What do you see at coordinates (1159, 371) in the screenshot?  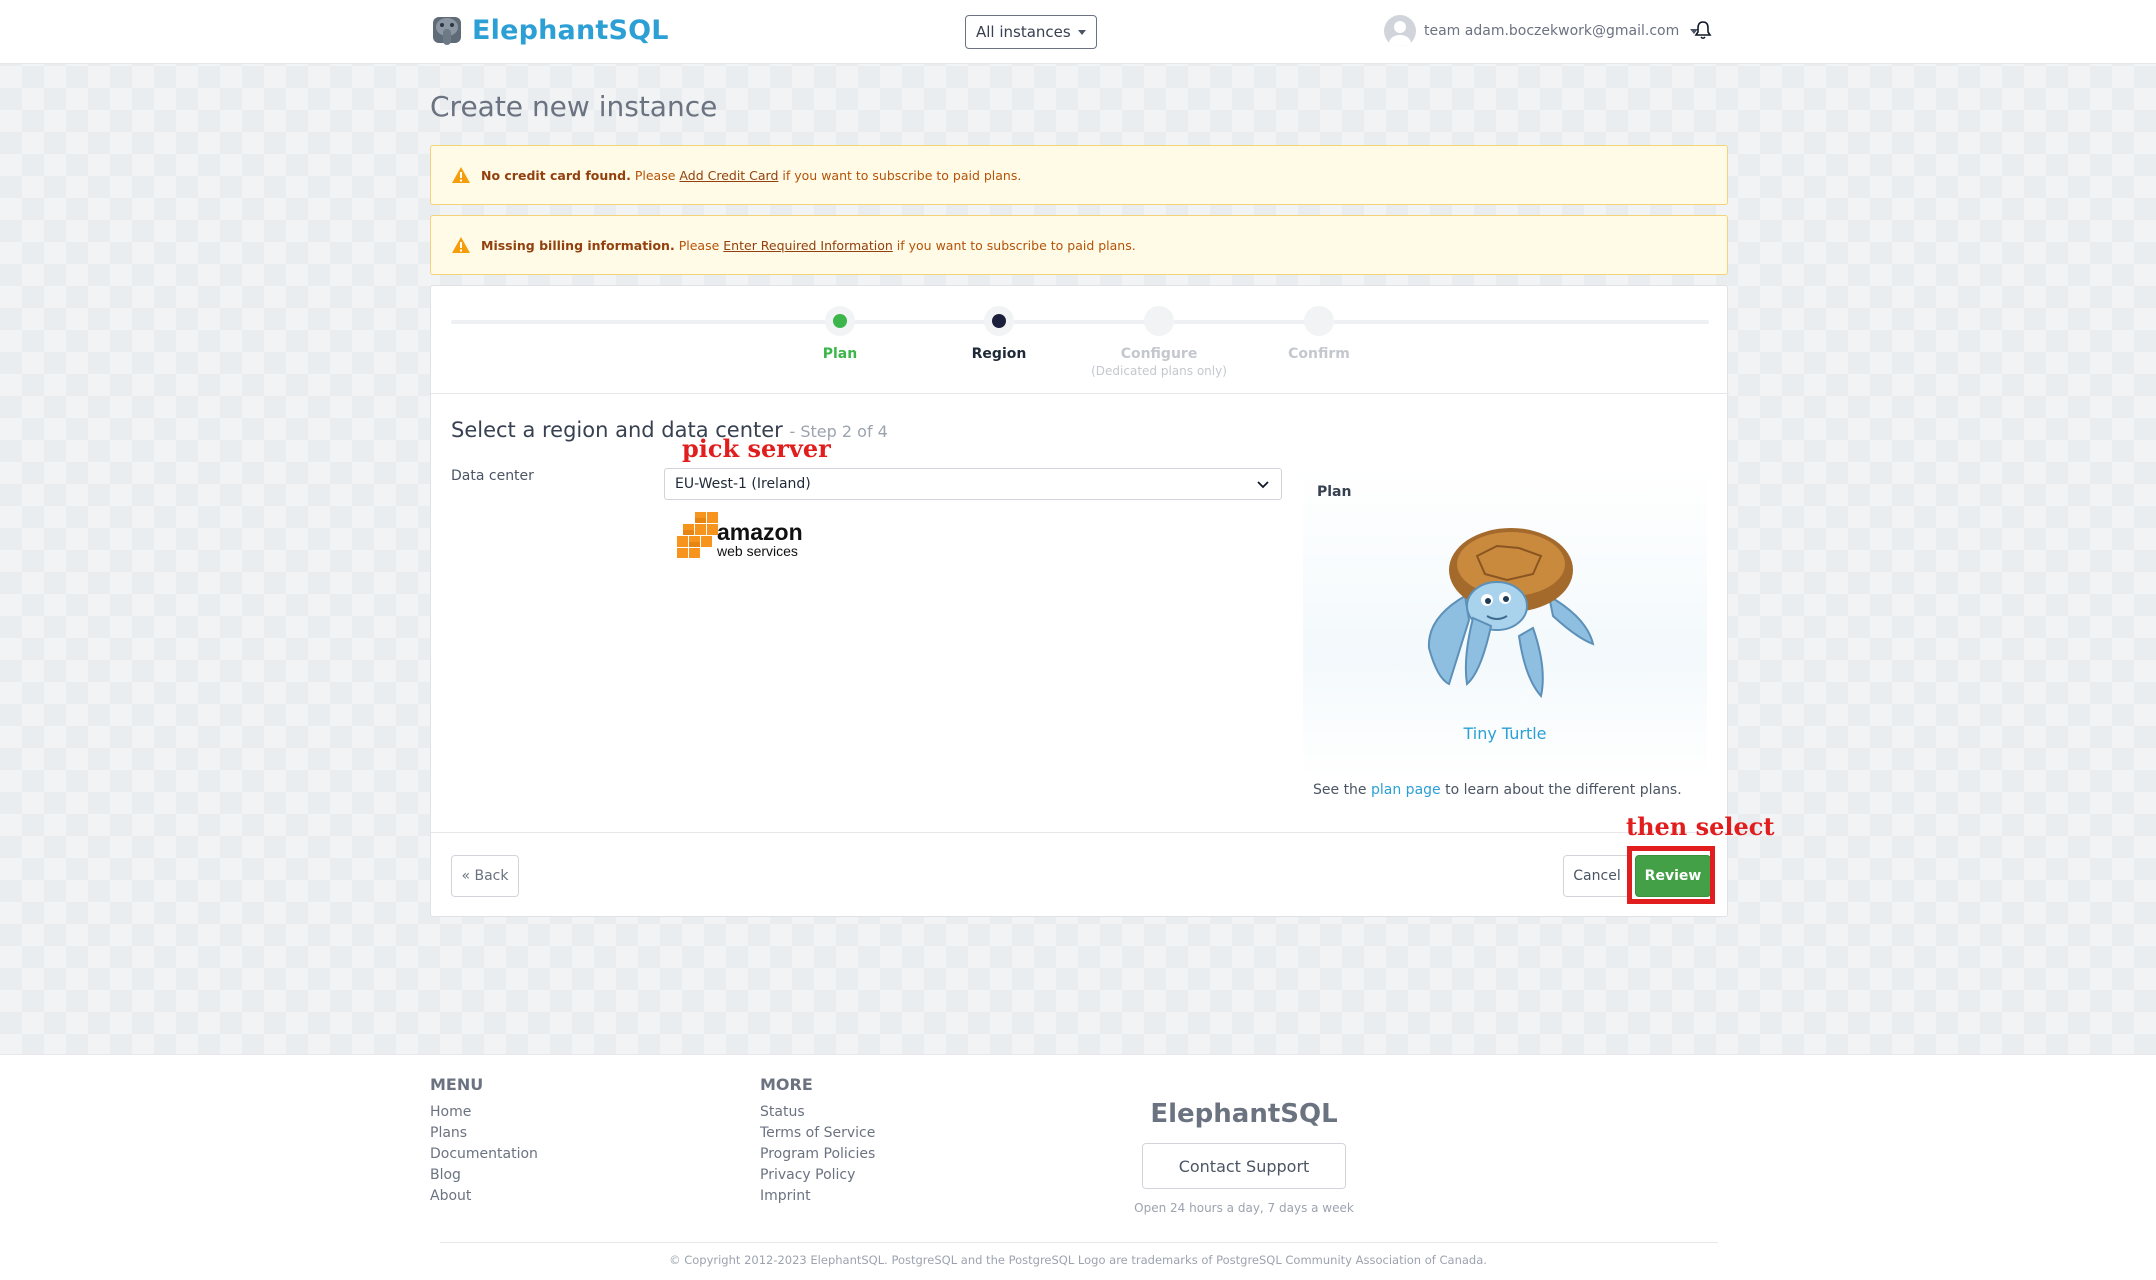 I see `step-sublabel: (Dedicated plans only)` at bounding box center [1159, 371].